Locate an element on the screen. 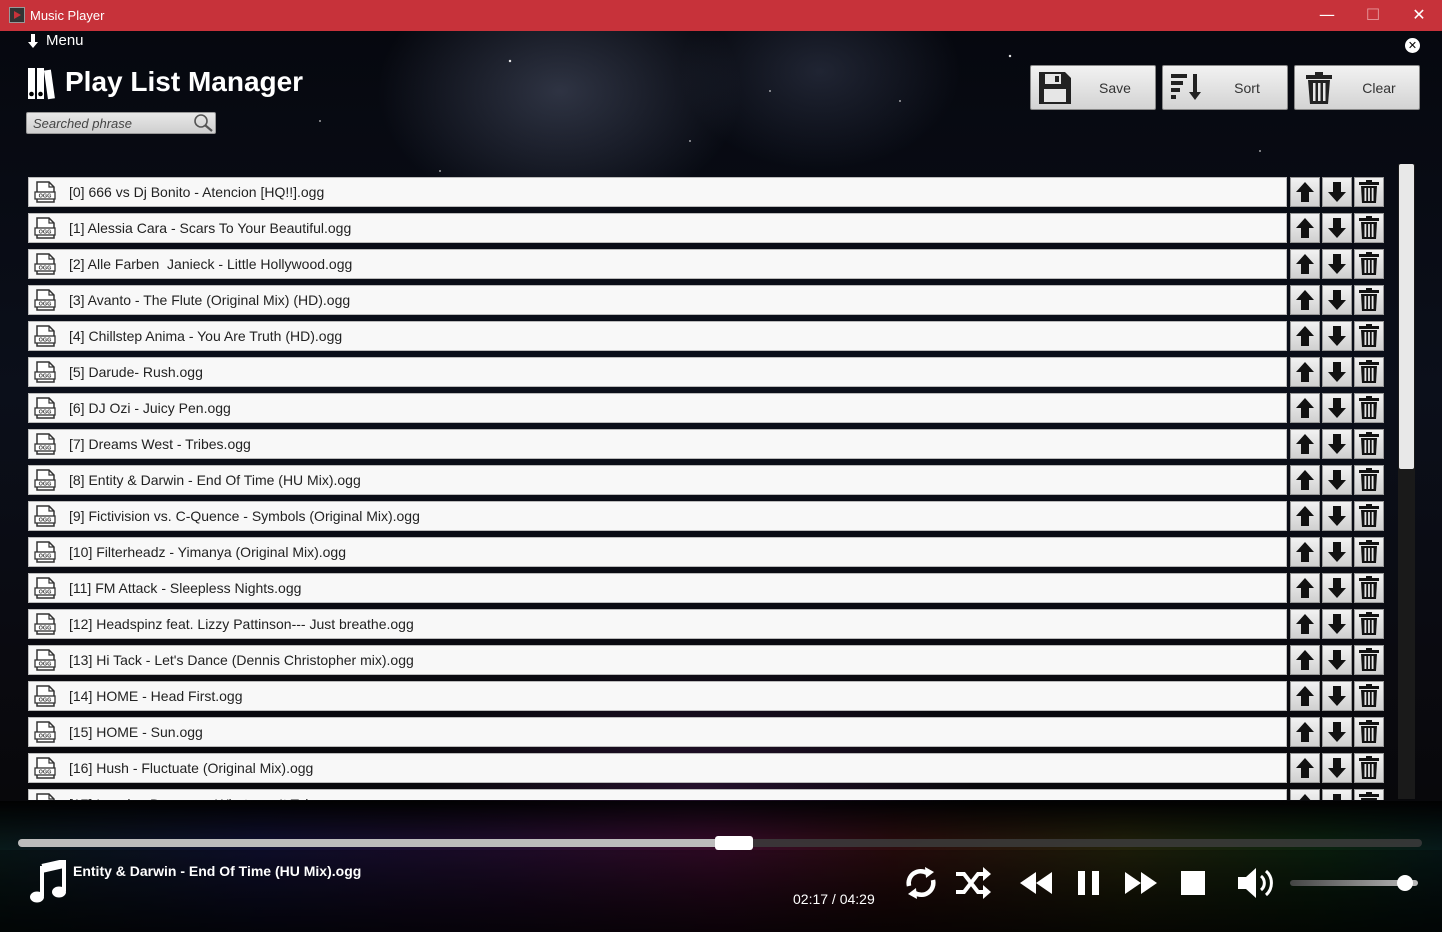  track-entry: OGG [6] DJ Ozi - Juicy Pen.ogg is located at coordinates (657, 408).